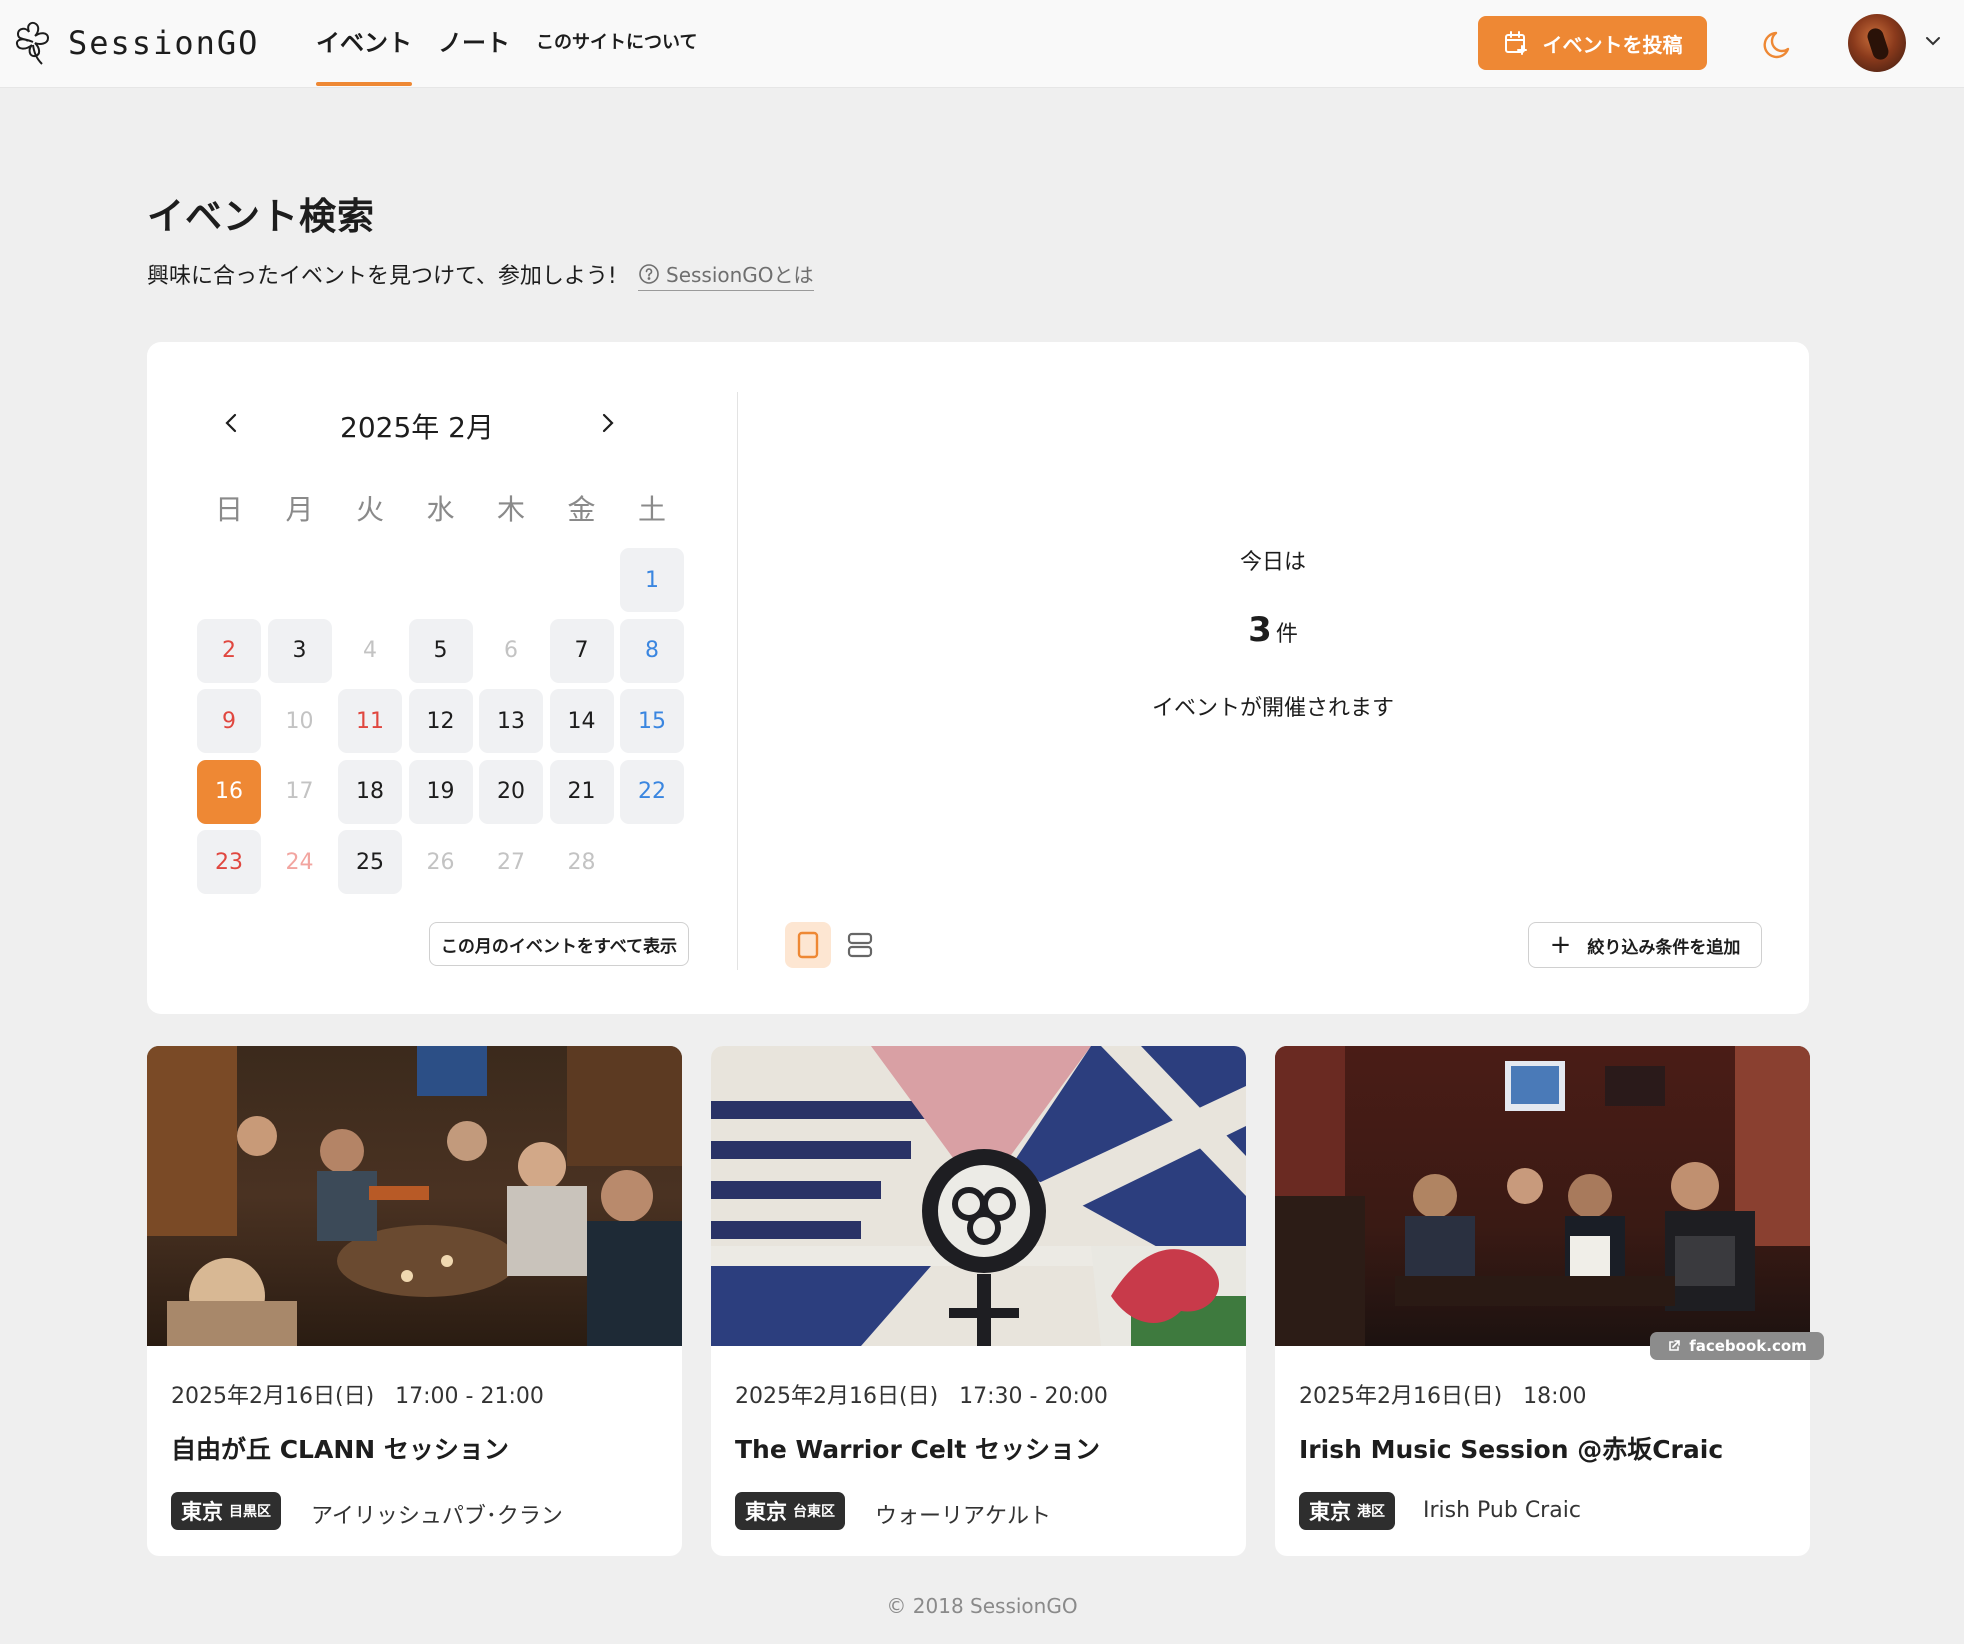 The width and height of the screenshot is (1964, 1644). I want to click on calendar-day: 28, so click(582, 862).